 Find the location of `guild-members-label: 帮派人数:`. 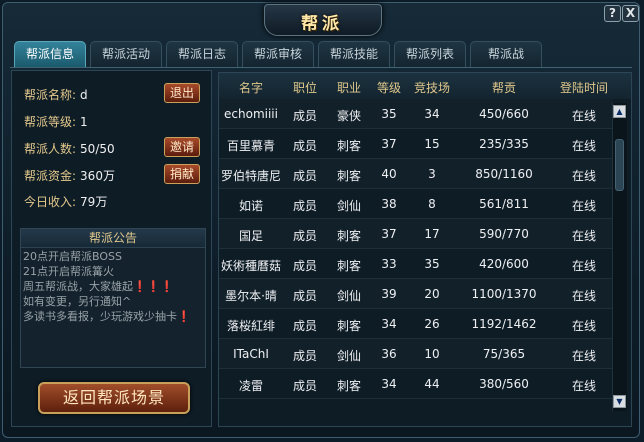

guild-members-label: 帮派人数: is located at coordinates (50, 149).